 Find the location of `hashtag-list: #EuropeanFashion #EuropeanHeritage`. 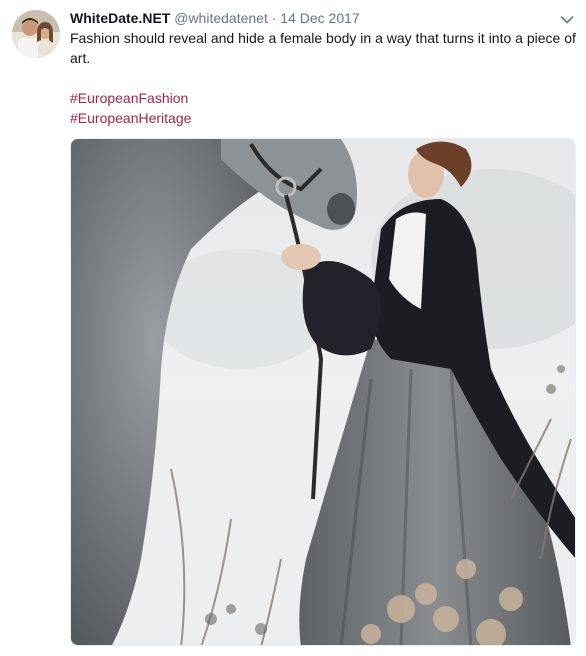

hashtag-list: #EuropeanFashion #EuropeanHeritage is located at coordinates (130, 108).